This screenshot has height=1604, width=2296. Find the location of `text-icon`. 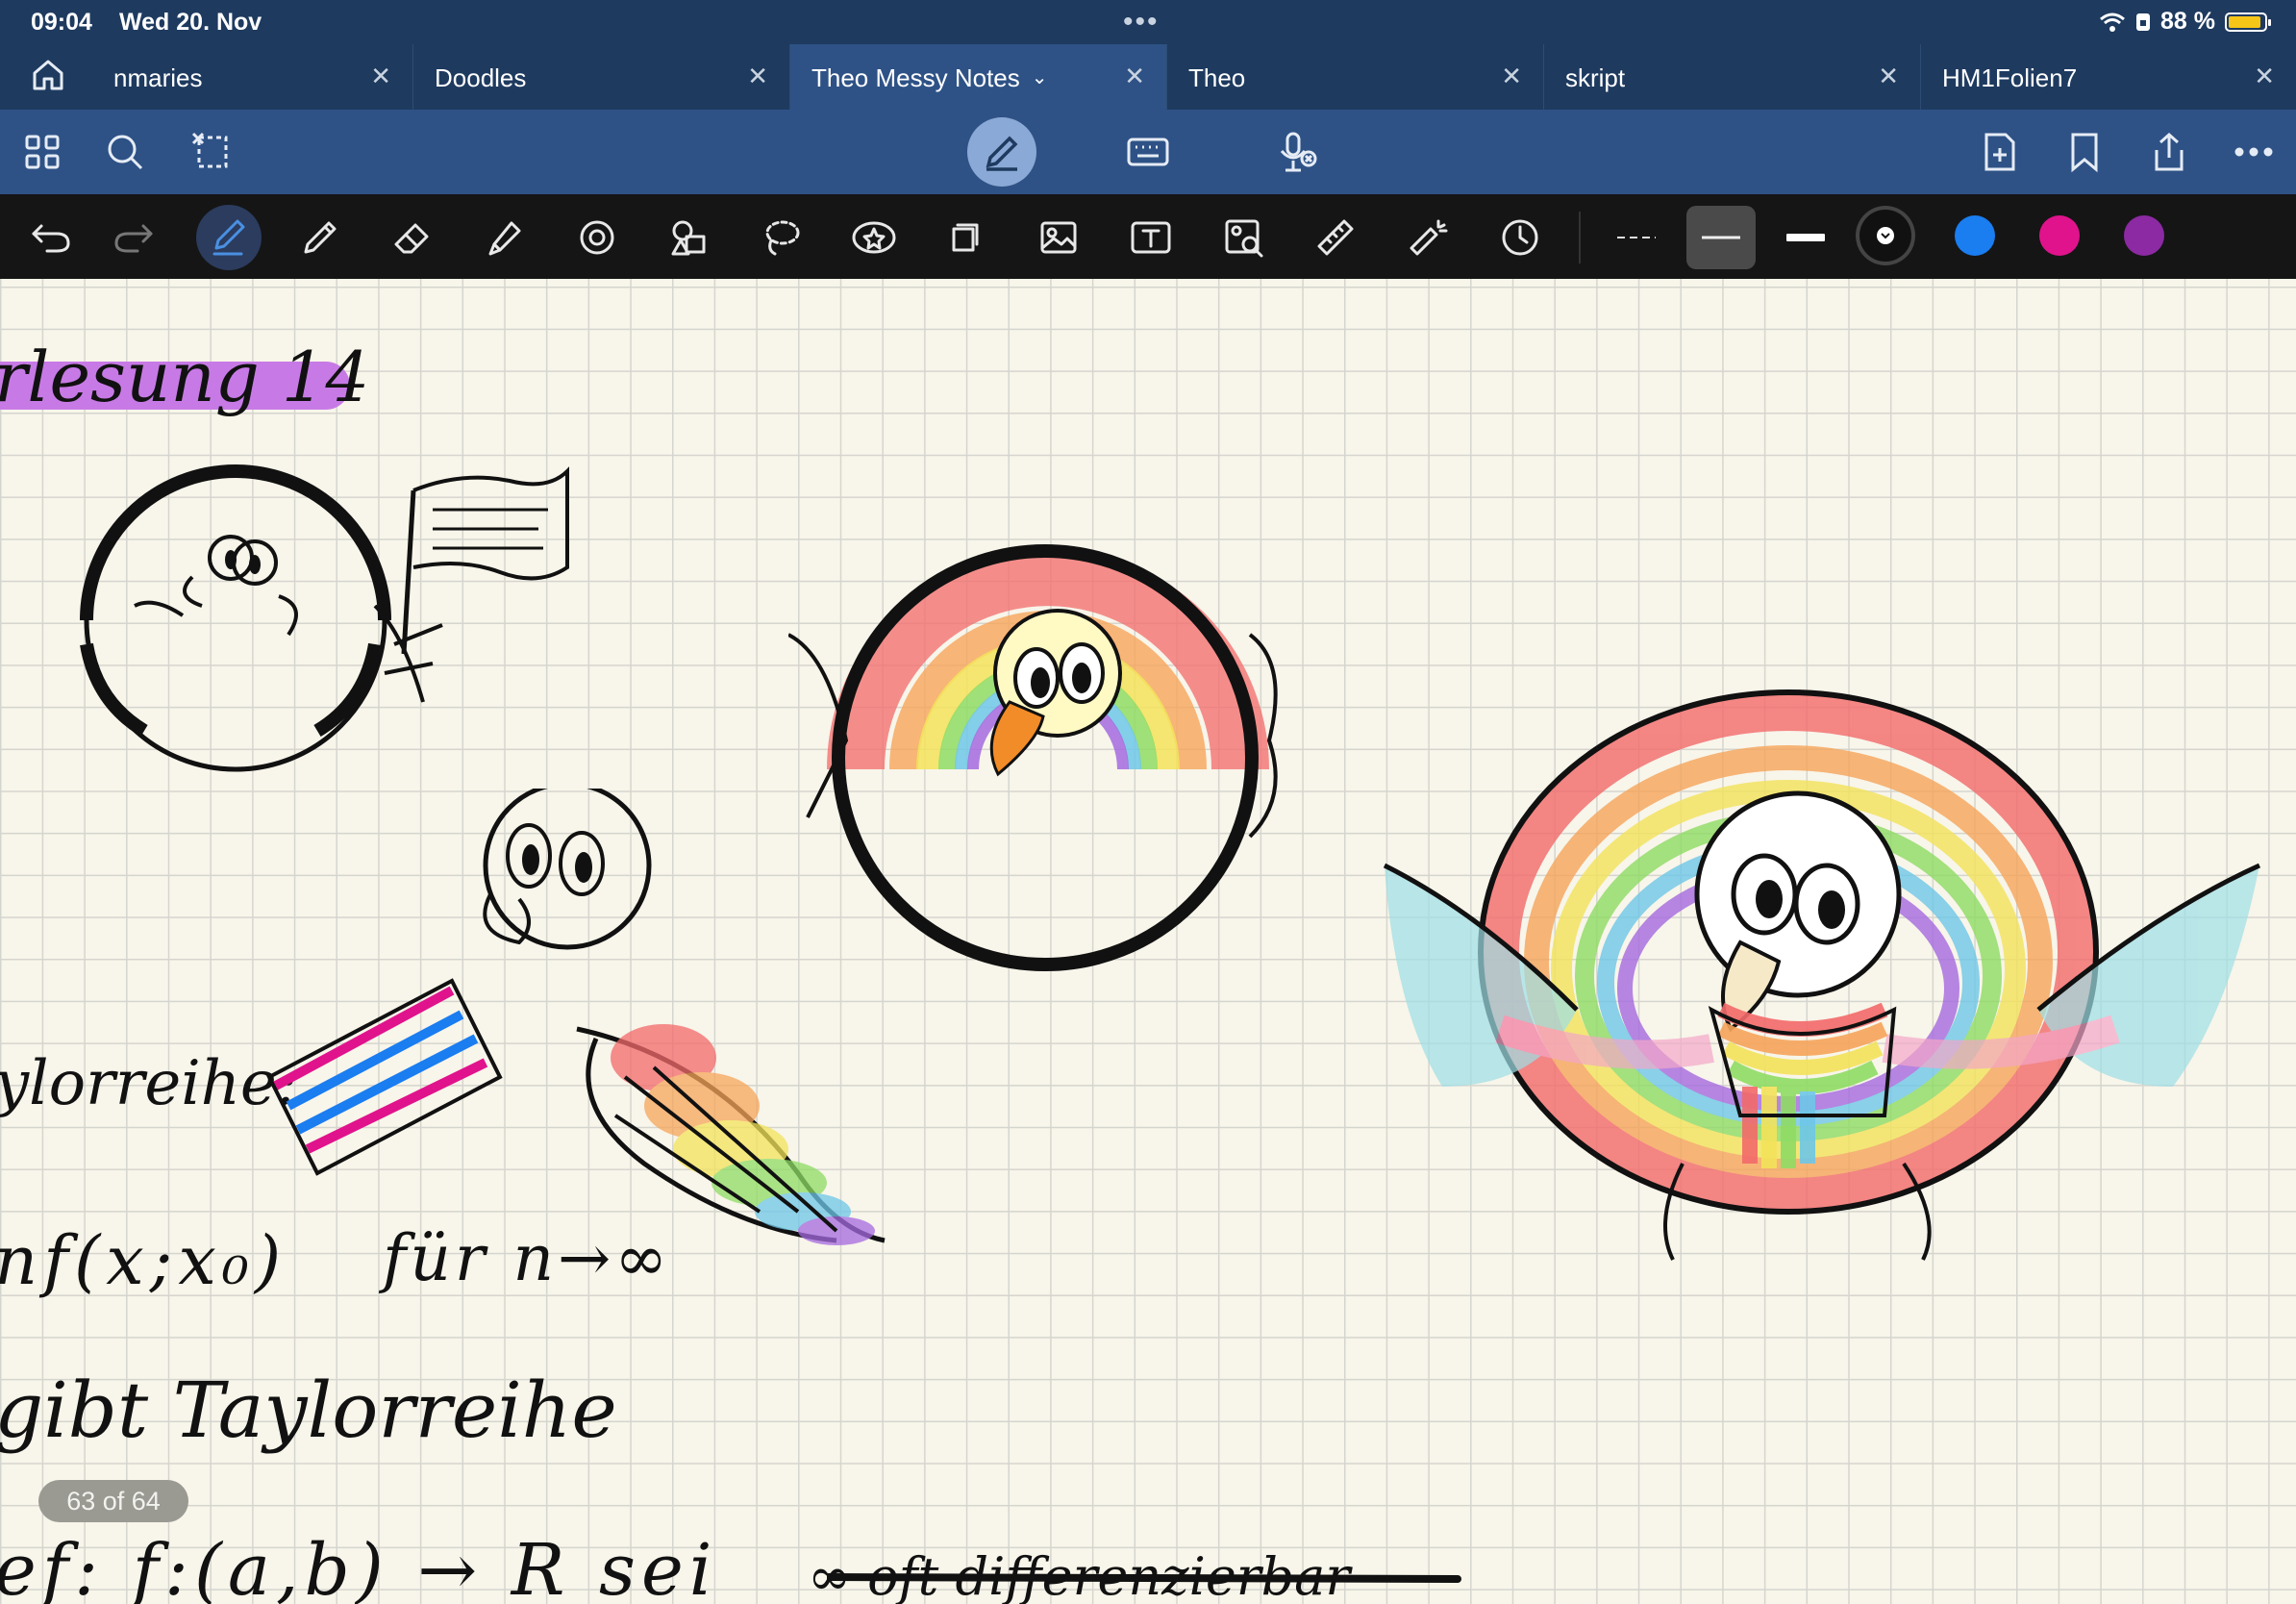

text-icon is located at coordinates (1151, 237).